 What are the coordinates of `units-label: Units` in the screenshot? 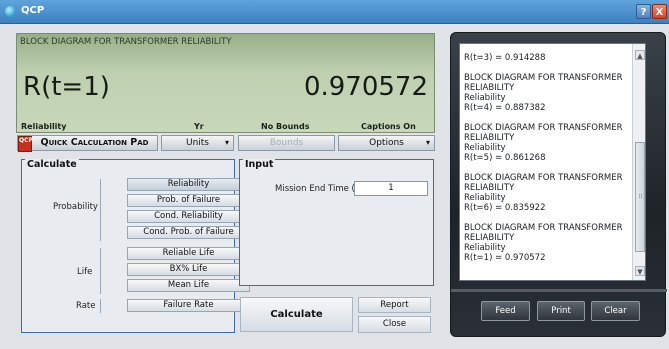 It's located at (197, 143).